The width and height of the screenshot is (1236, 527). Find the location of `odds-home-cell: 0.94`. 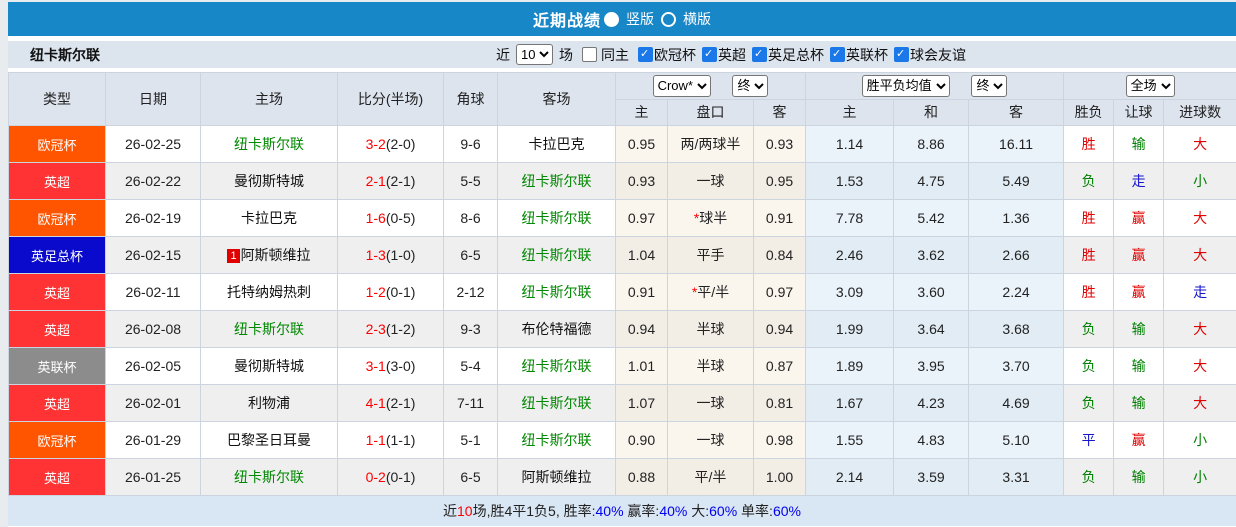

odds-home-cell: 0.94 is located at coordinates (642, 329).